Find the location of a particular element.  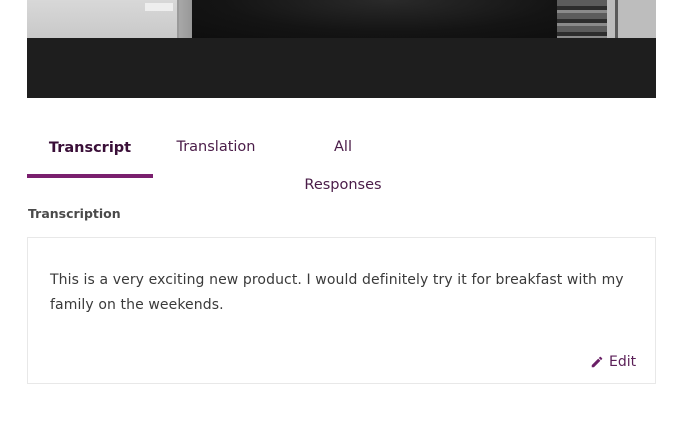

edit-button: Edit is located at coordinates (613, 362).